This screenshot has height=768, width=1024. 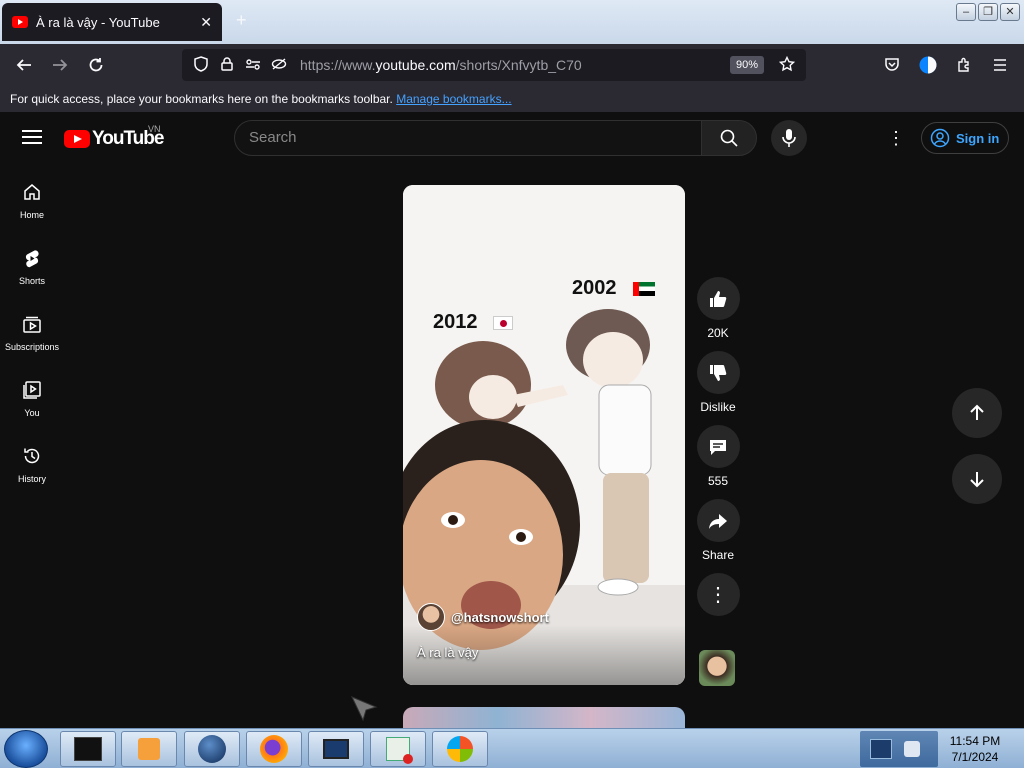 What do you see at coordinates (149, 749) in the screenshot?
I see `taskbar-app-media-player` at bounding box center [149, 749].